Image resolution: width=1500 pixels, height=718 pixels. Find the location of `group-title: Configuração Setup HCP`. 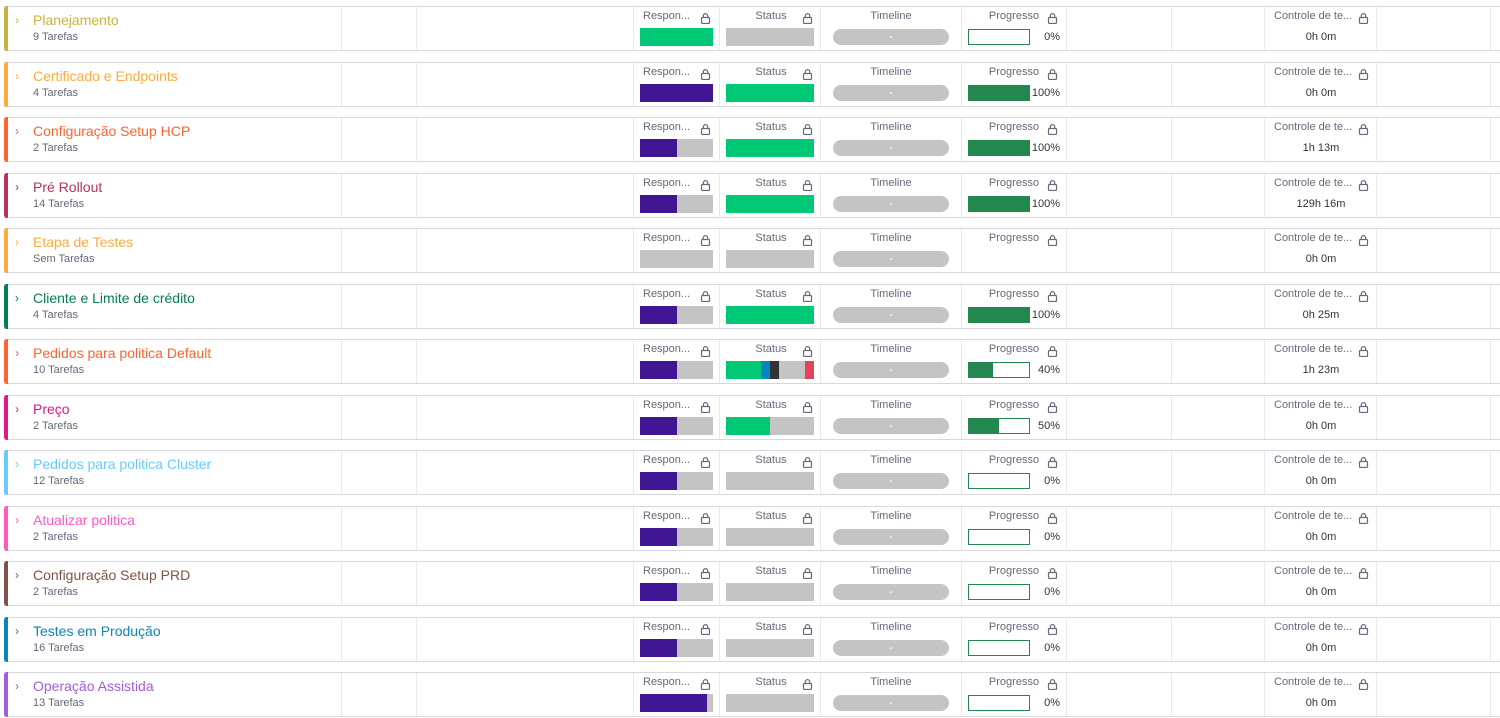

group-title: Configuração Setup HCP is located at coordinates (111, 131).